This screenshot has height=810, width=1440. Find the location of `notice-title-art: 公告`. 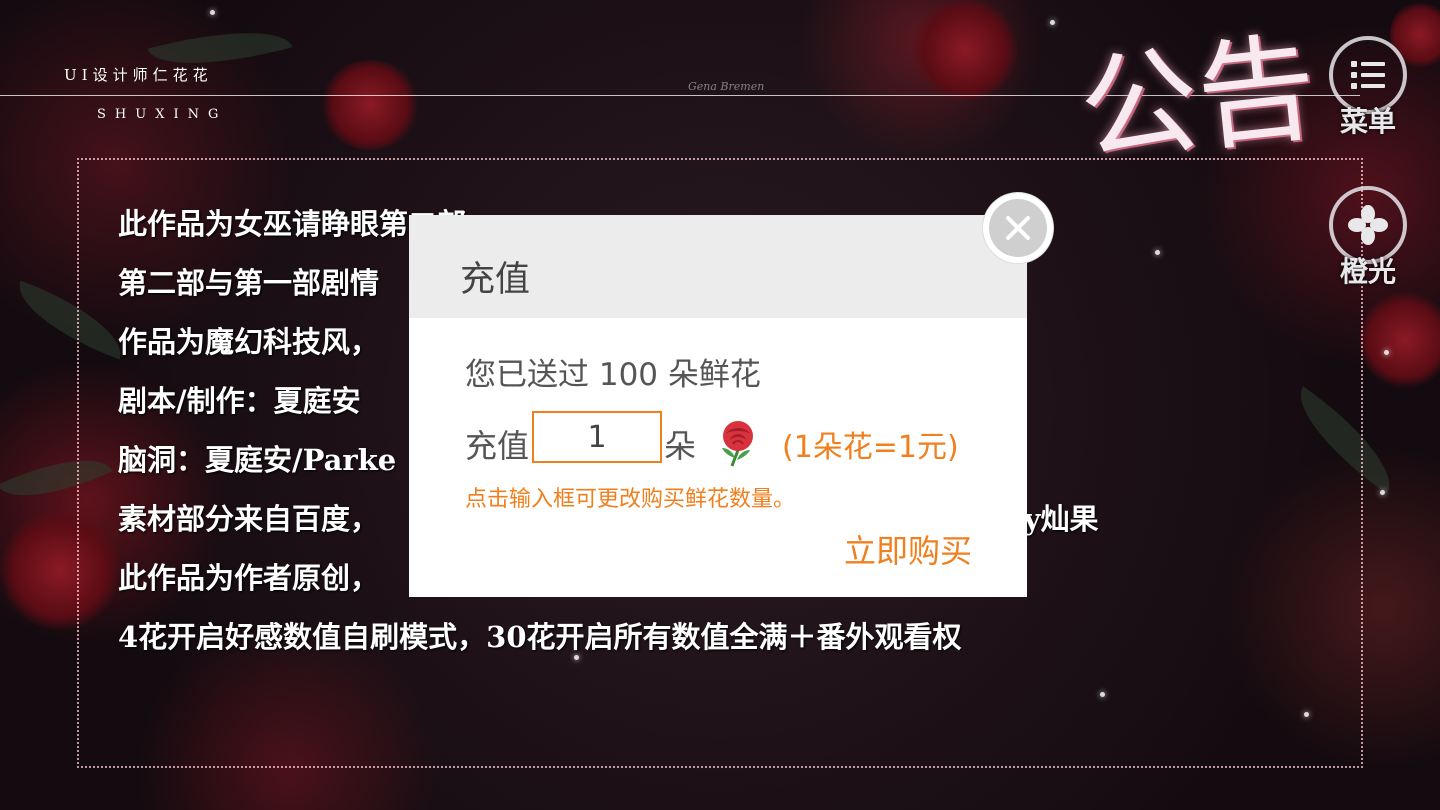

notice-title-art: 公告 is located at coordinates (1198, 99).